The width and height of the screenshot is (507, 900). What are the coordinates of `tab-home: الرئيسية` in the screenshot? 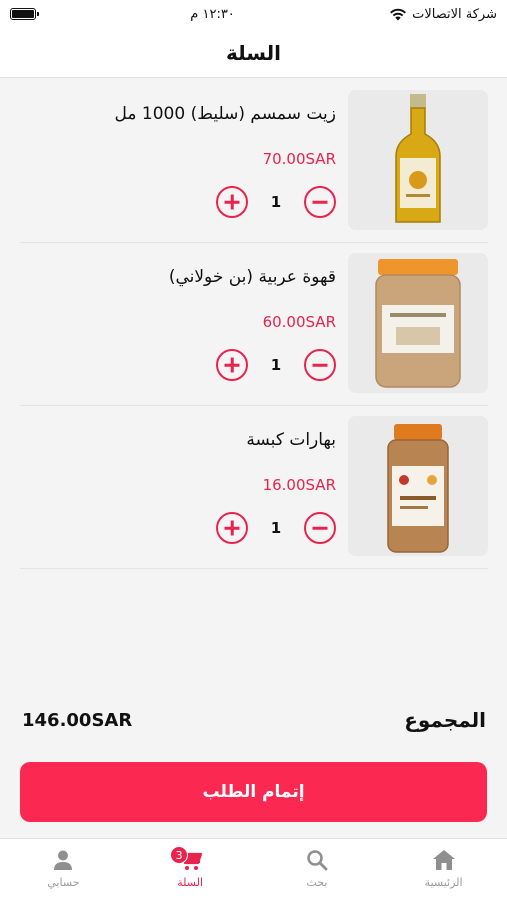 It's located at (443, 869).